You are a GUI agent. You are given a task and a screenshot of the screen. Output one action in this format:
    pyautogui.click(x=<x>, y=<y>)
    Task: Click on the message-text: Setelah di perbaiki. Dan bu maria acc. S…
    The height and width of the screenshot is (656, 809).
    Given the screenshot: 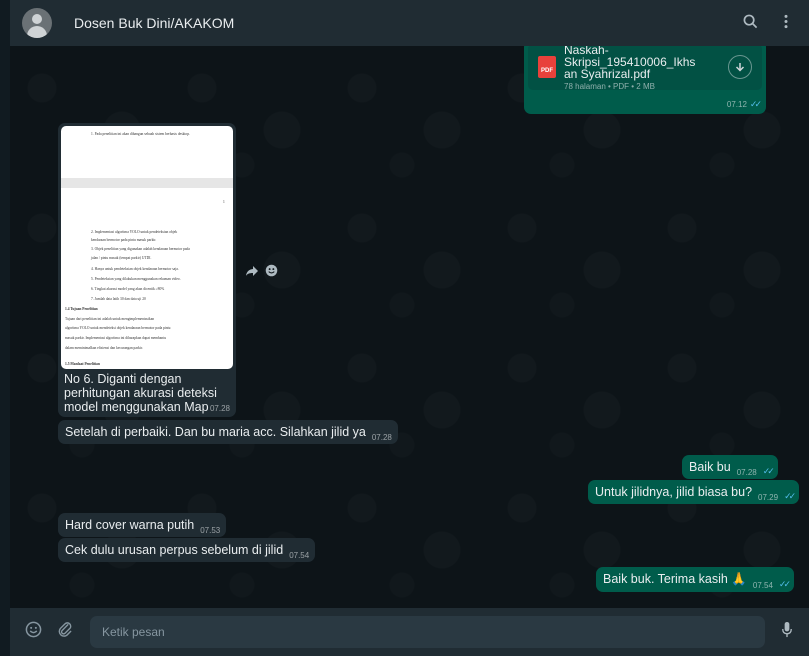 What is the action you would take?
    pyautogui.click(x=215, y=432)
    